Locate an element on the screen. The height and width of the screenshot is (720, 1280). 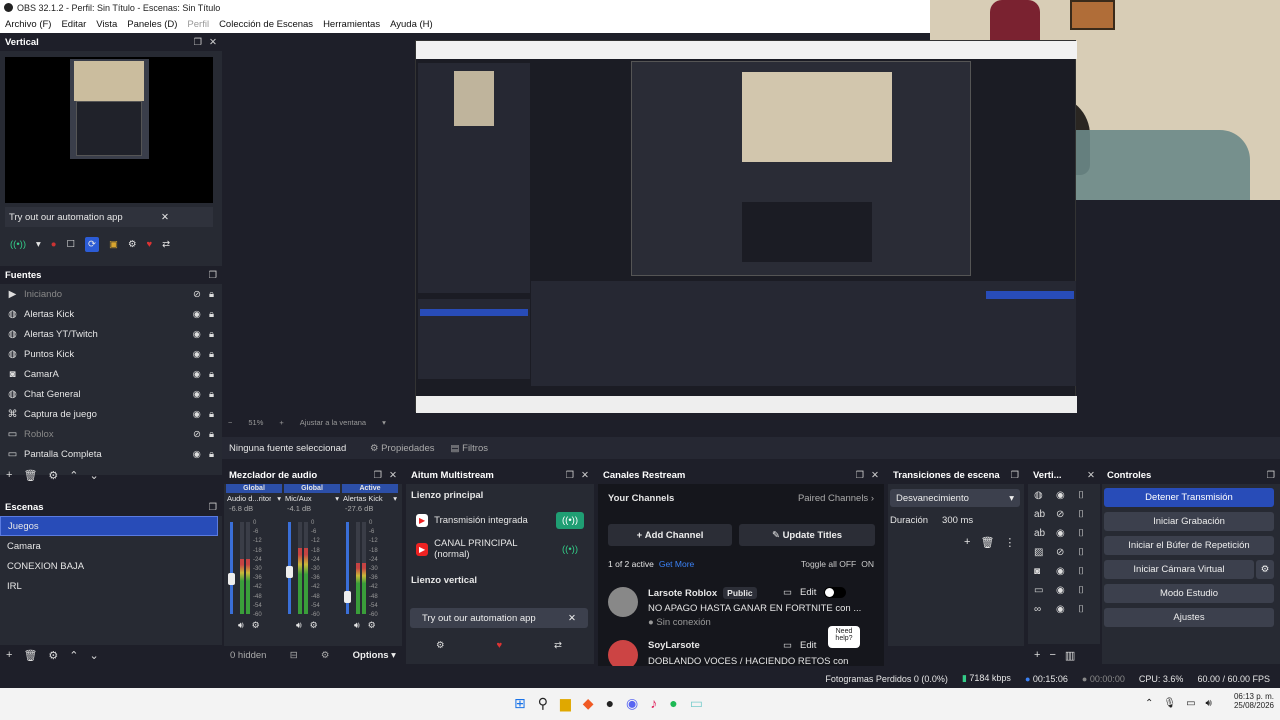
spotify-icon: ● is located at coordinates (673, 703).